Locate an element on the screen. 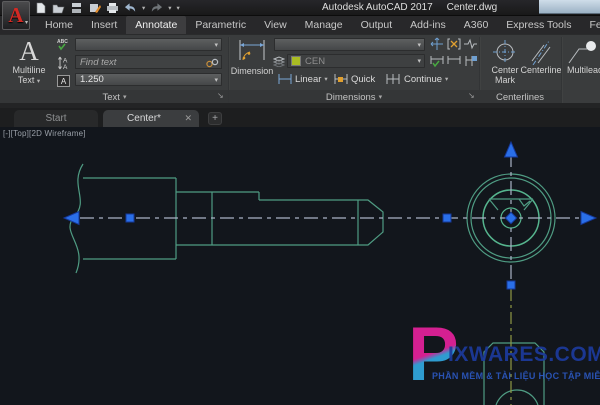 This screenshot has width=600, height=405. undo-button is located at coordinates (130, 8).